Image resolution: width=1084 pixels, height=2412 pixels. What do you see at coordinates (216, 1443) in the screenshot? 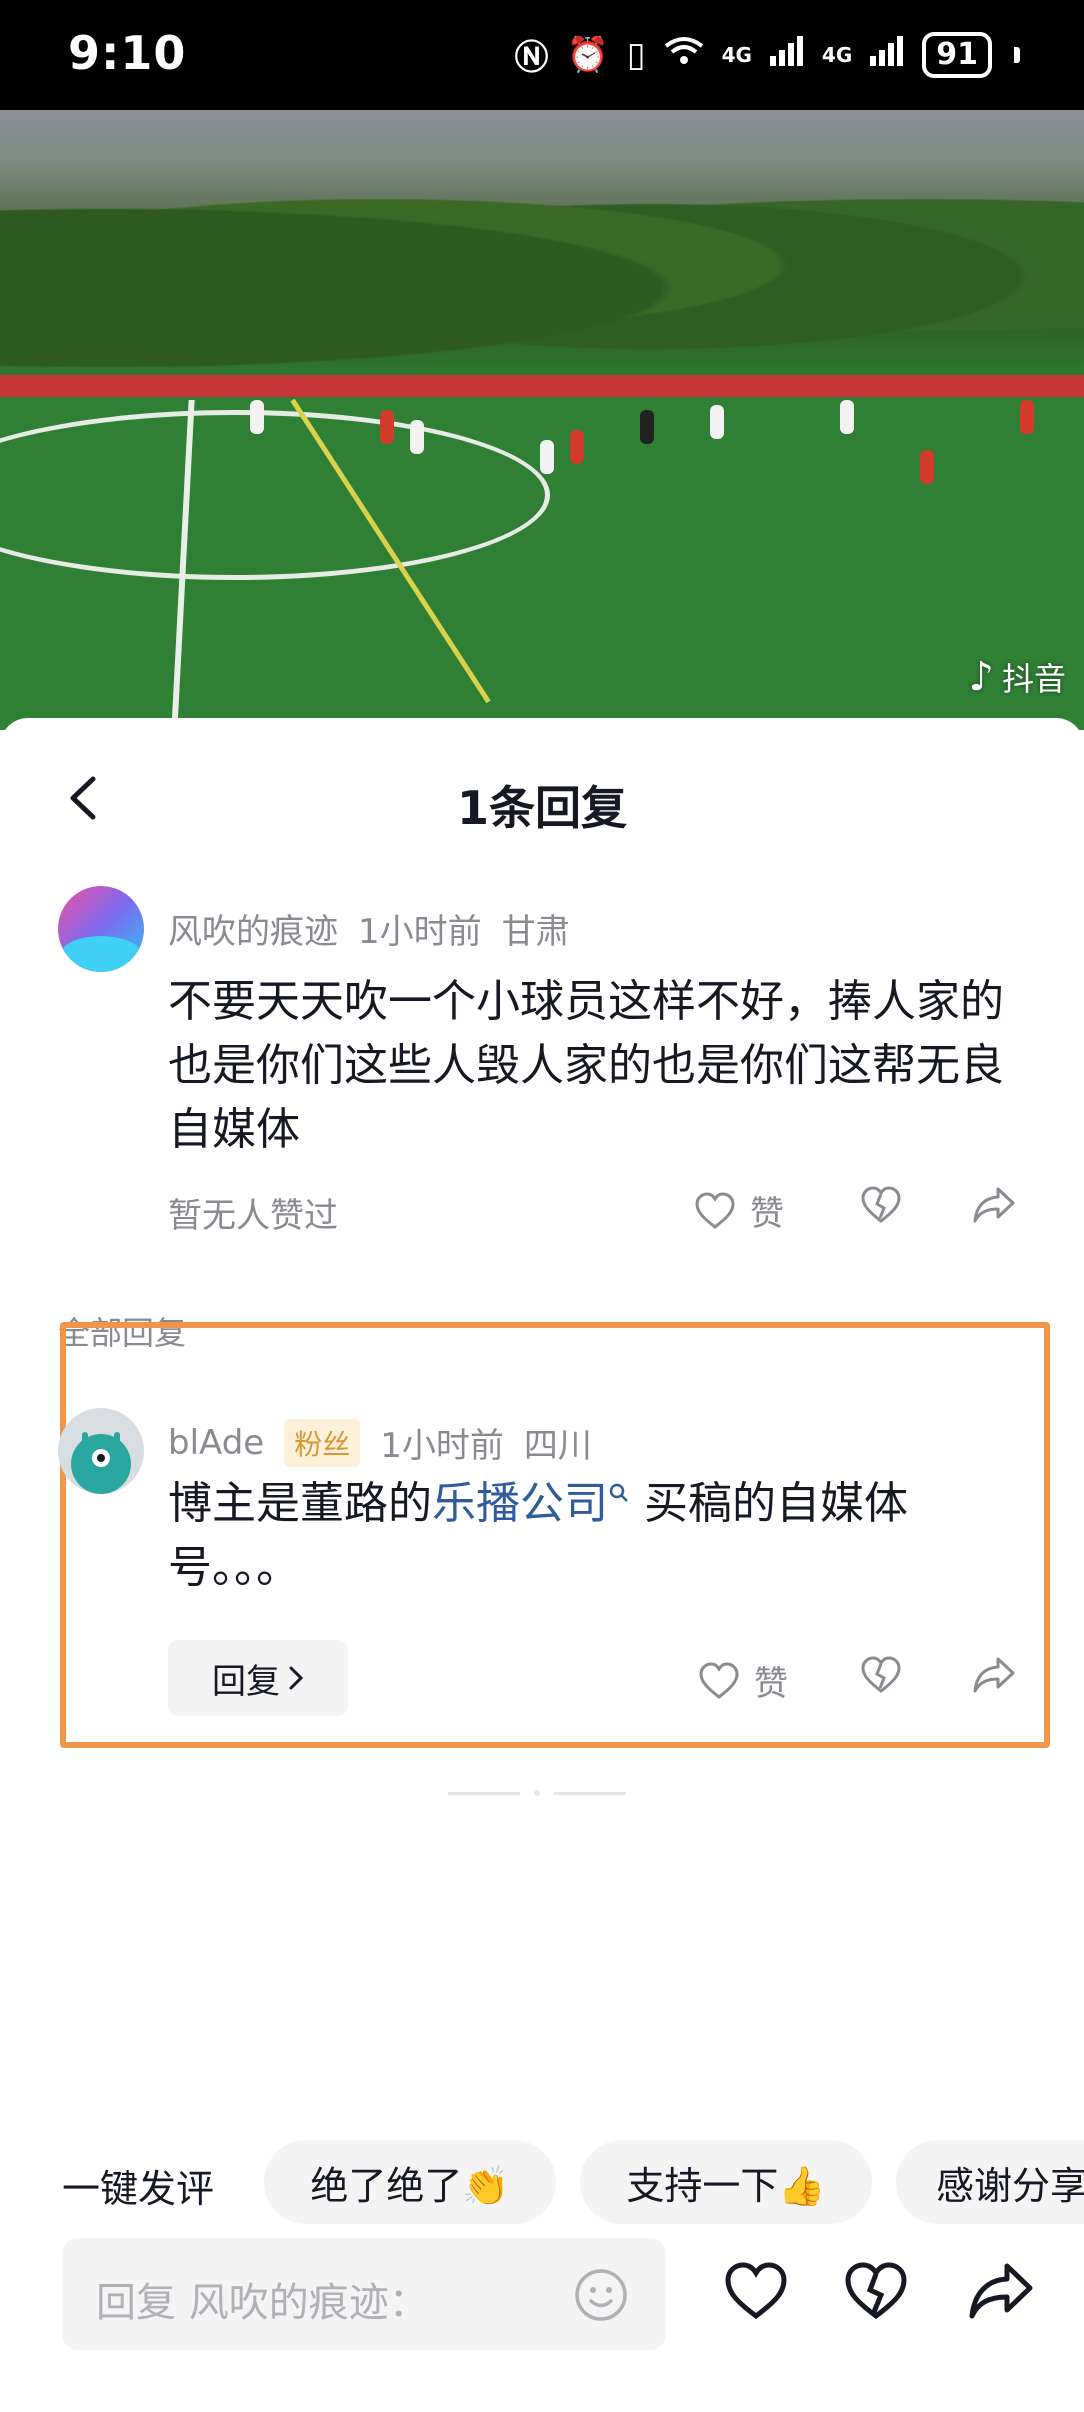
I see `reply-author: blAde` at bounding box center [216, 1443].